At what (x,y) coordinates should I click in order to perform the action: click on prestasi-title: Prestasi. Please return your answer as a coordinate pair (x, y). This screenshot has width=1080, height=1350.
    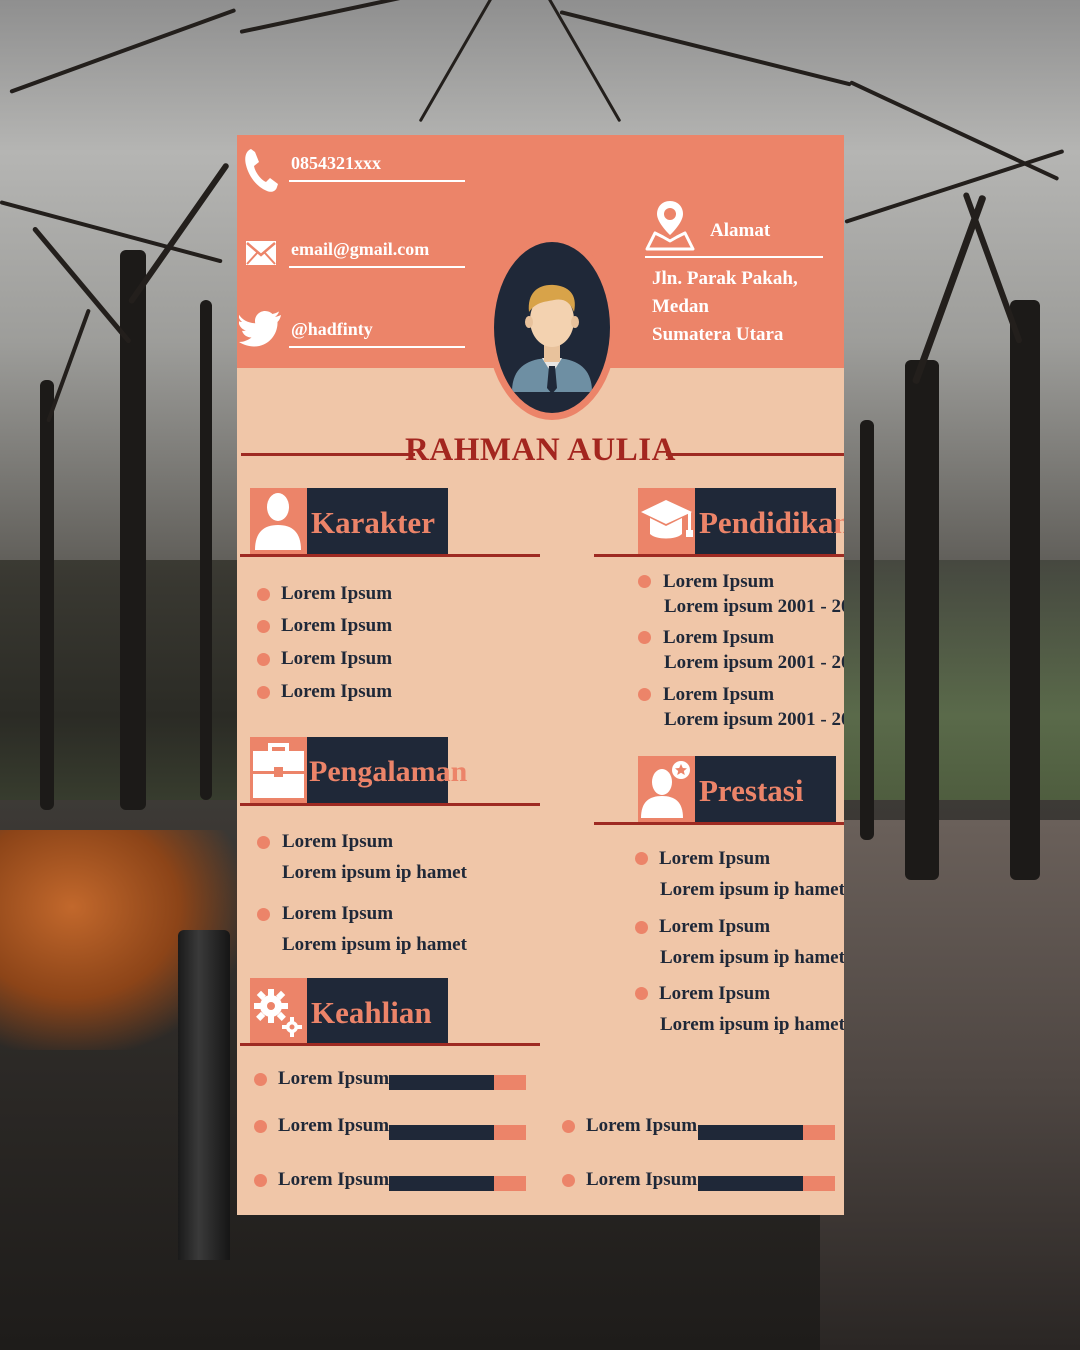
    Looking at the image, I should click on (765, 789).